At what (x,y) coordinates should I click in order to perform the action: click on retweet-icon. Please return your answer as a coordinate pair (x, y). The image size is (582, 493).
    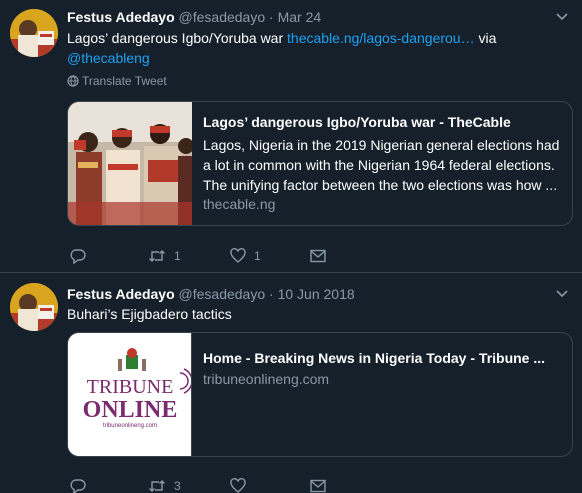
    Looking at the image, I should click on (157, 256).